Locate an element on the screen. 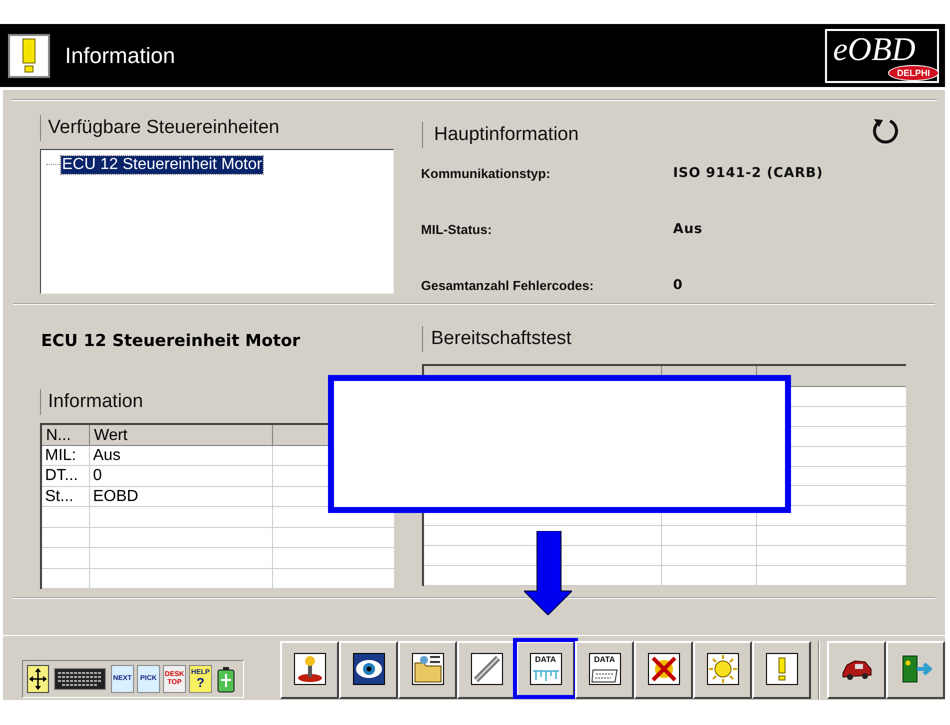 Image resolution: width=950 pixels, height=725 pixels. keyboard-icon is located at coordinates (80, 679).